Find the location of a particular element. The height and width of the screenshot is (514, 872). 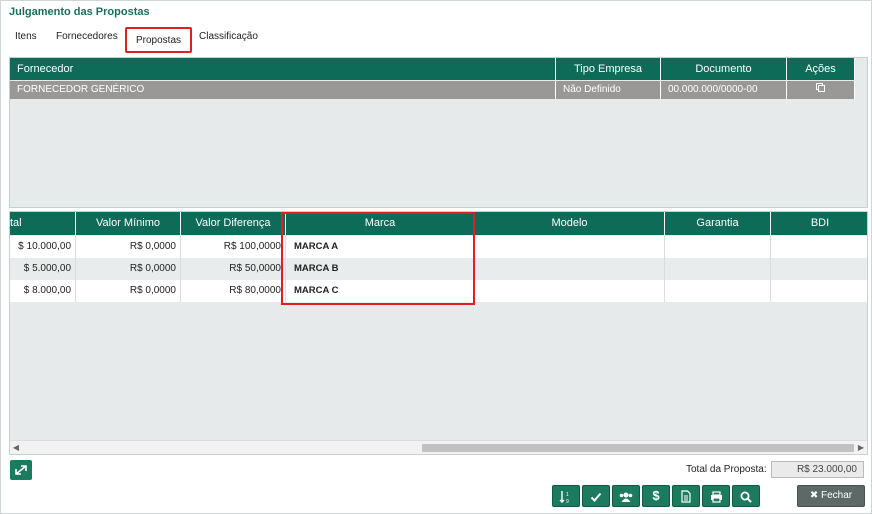

header-bdi: BDI is located at coordinates (819, 223).